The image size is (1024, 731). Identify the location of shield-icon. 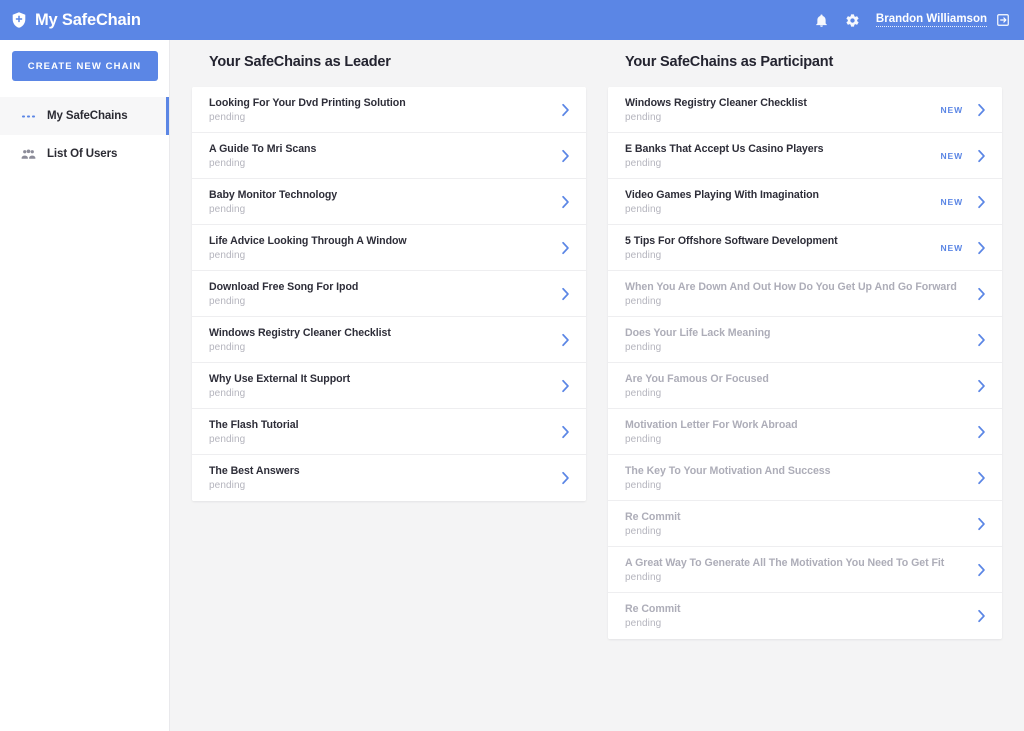
(19, 20).